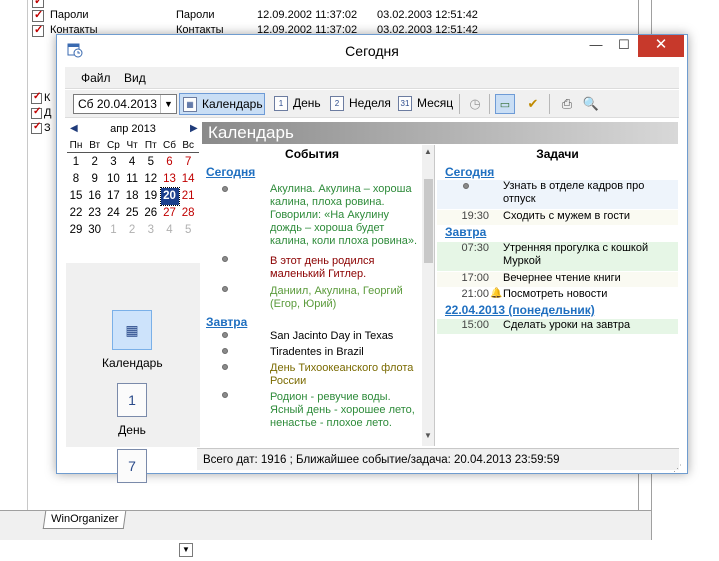 This screenshot has width=719, height=561. I want to click on calendar-day: 19, so click(151, 196).